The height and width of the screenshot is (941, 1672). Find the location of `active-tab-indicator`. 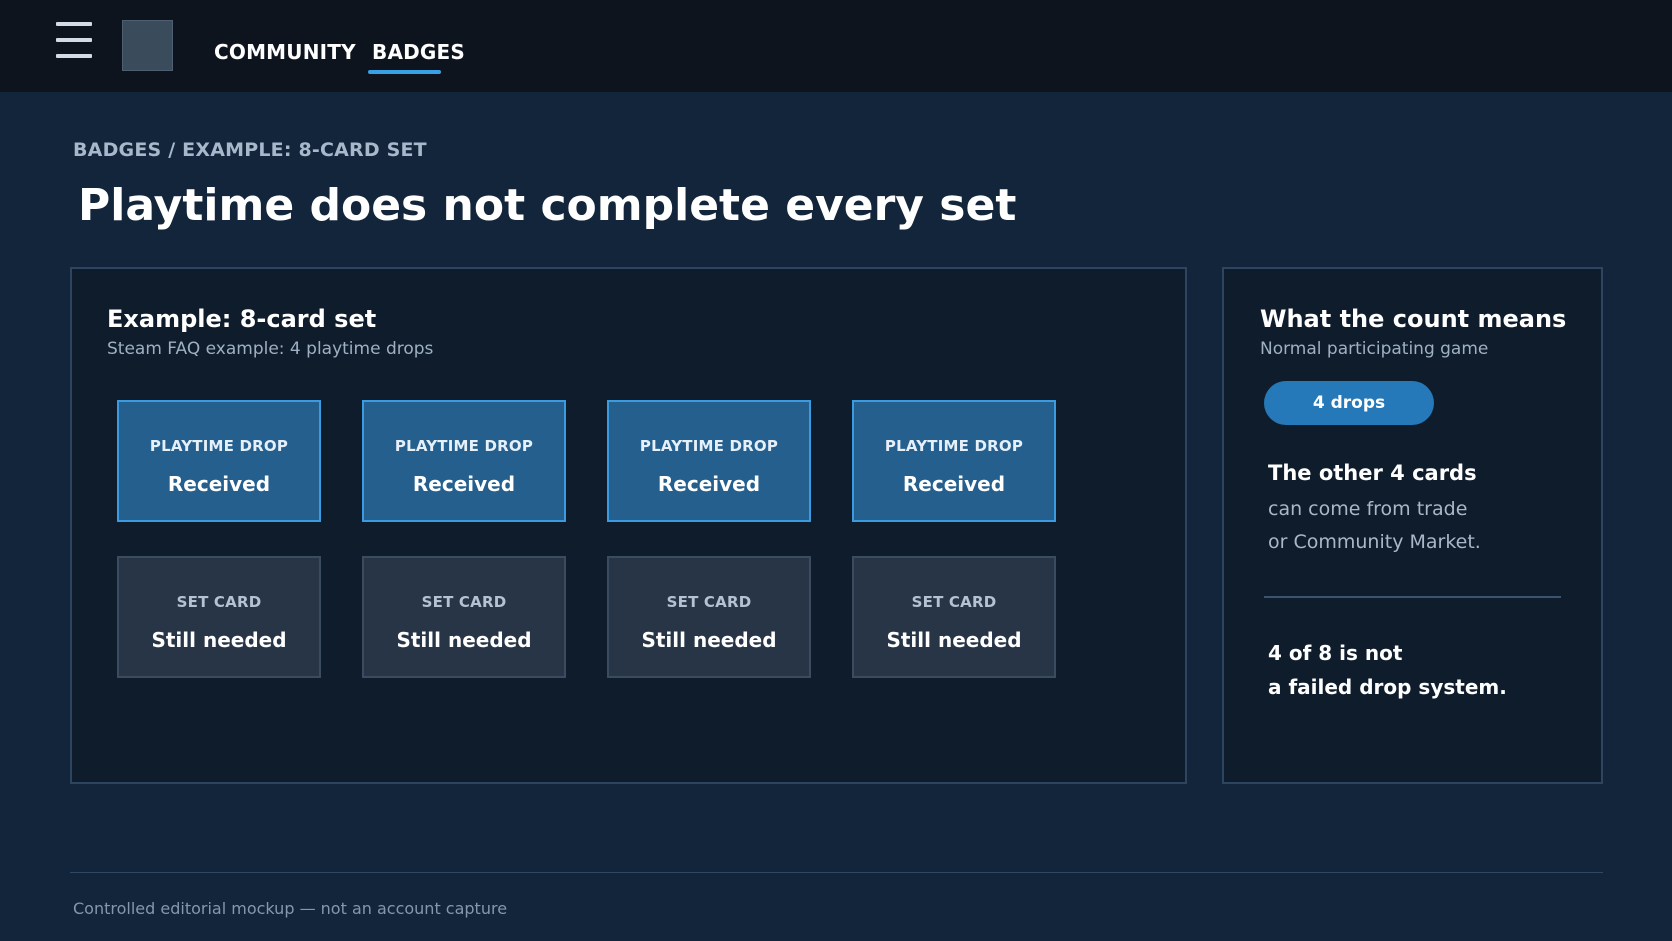

active-tab-indicator is located at coordinates (404, 72).